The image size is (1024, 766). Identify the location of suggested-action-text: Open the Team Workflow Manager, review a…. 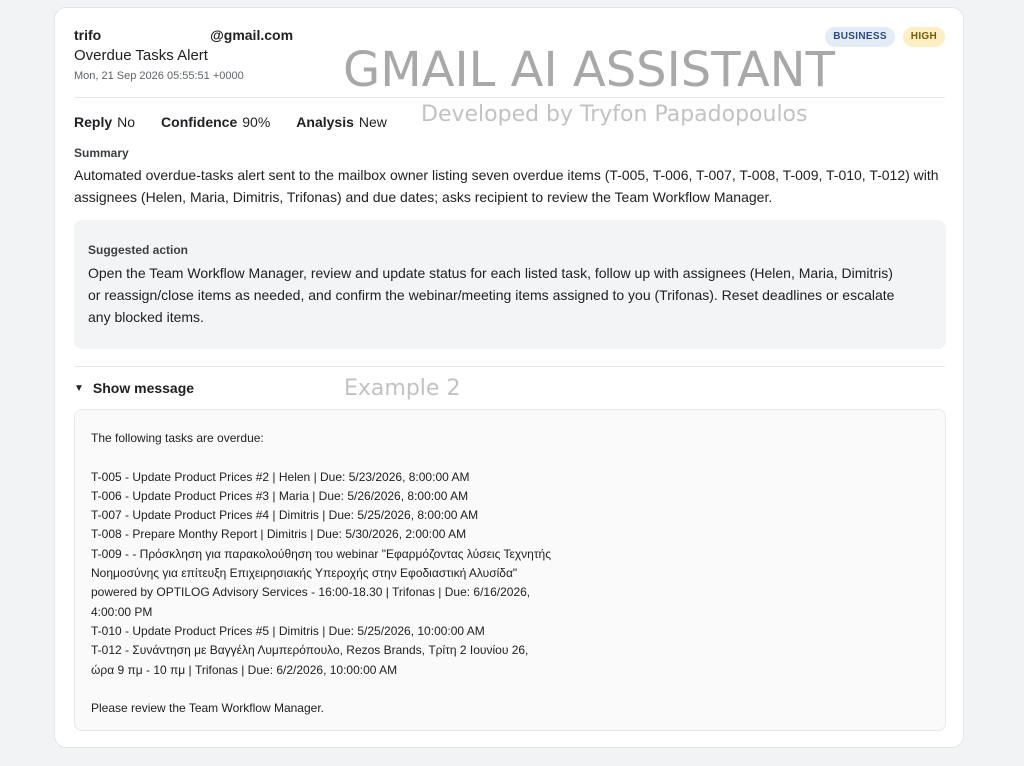
(491, 295).